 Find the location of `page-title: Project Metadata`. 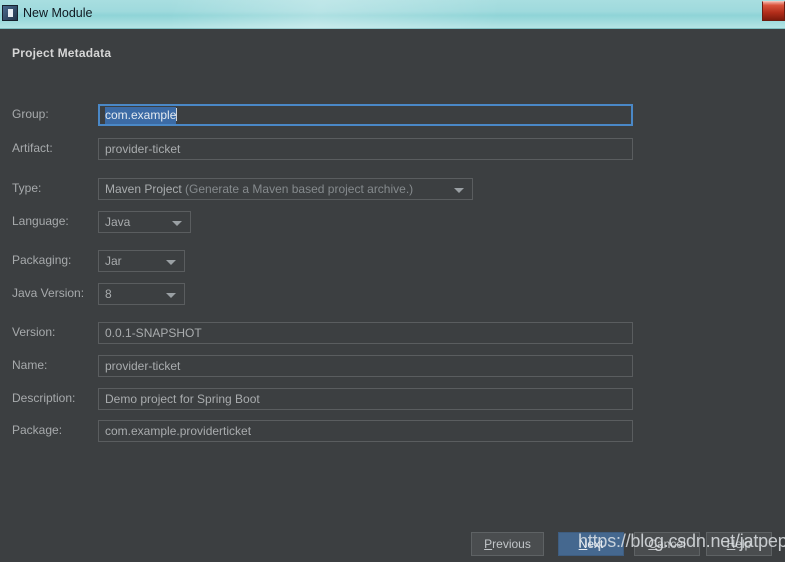

page-title: Project Metadata is located at coordinates (62, 53).